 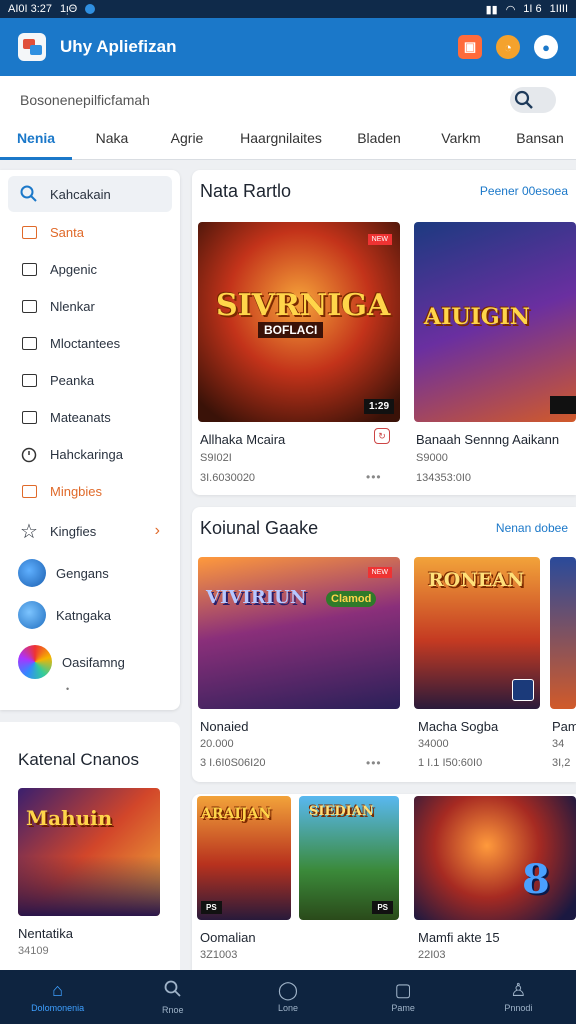 What do you see at coordinates (90, 306) in the screenshot?
I see `sidebar-item-nlenkar: Nlenkar` at bounding box center [90, 306].